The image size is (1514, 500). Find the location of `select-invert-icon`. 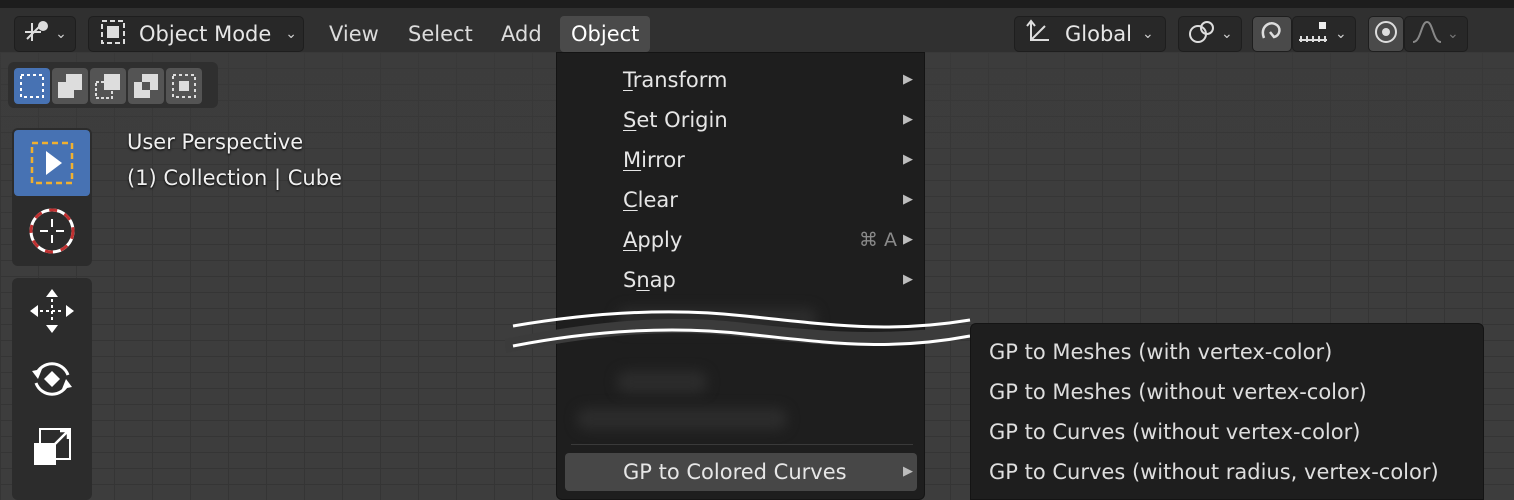

select-invert-icon is located at coordinates (146, 86).